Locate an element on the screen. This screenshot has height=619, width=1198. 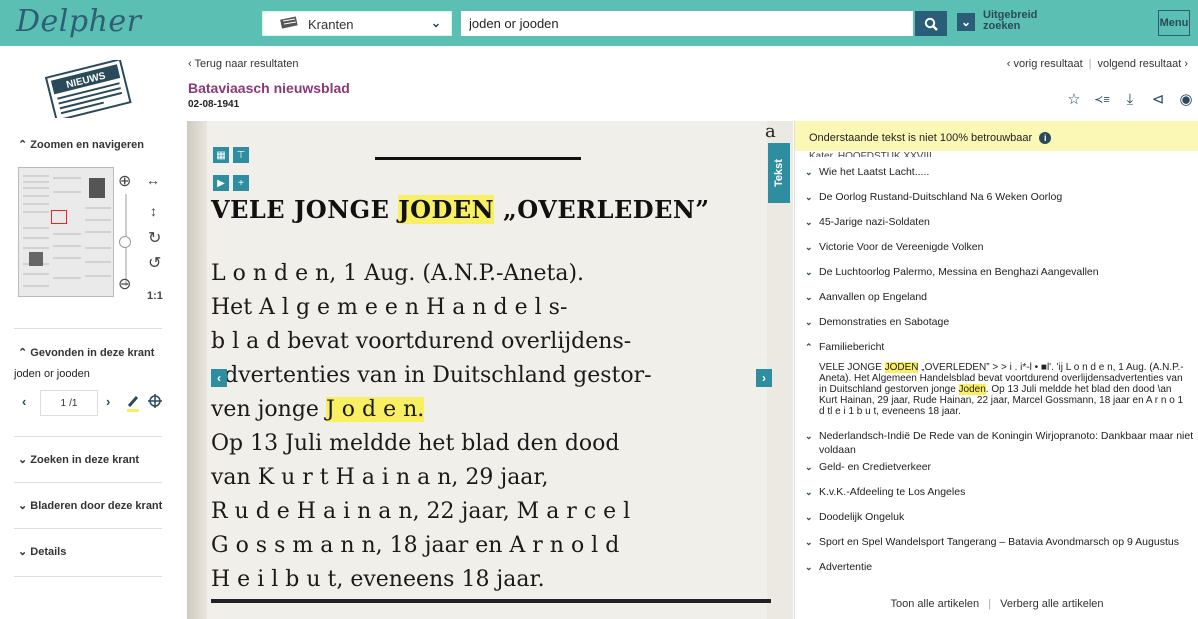
text-panel-tab: Tekst is located at coordinates (779, 173).